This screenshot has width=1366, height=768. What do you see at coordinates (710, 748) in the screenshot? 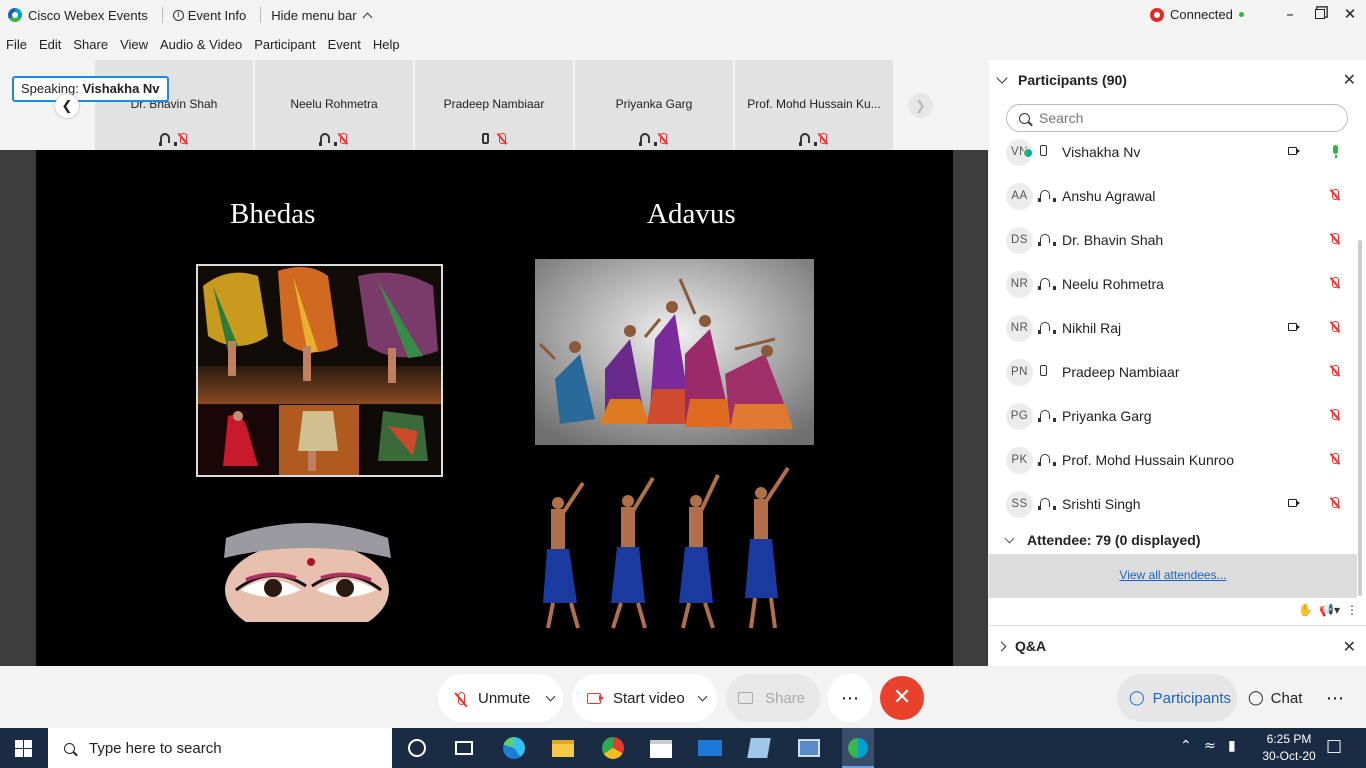
I see `mail-icon` at bounding box center [710, 748].